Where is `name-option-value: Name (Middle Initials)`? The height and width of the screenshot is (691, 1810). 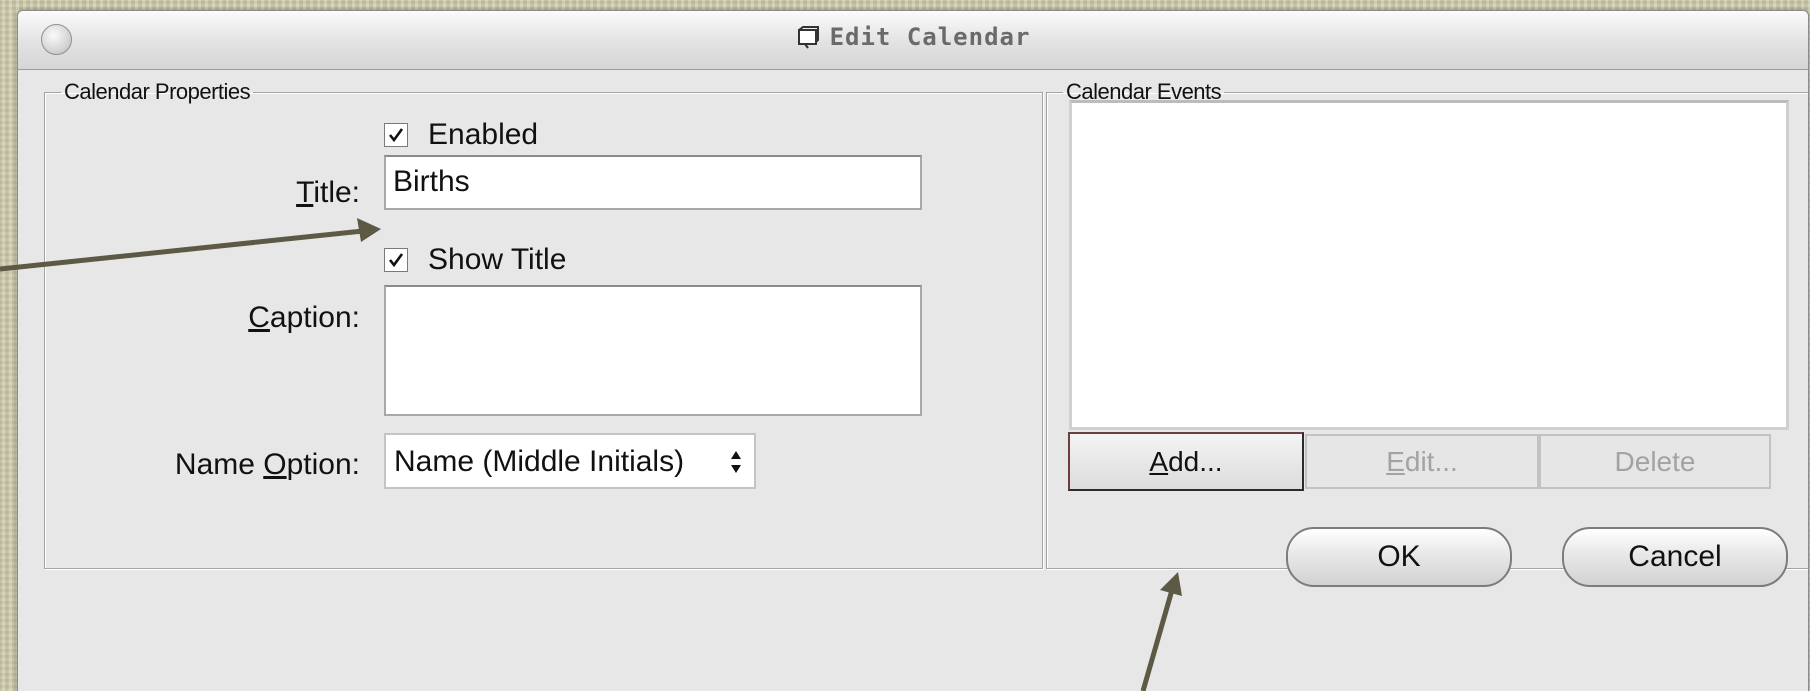
name-option-value: Name (Middle Initials) is located at coordinates (539, 461).